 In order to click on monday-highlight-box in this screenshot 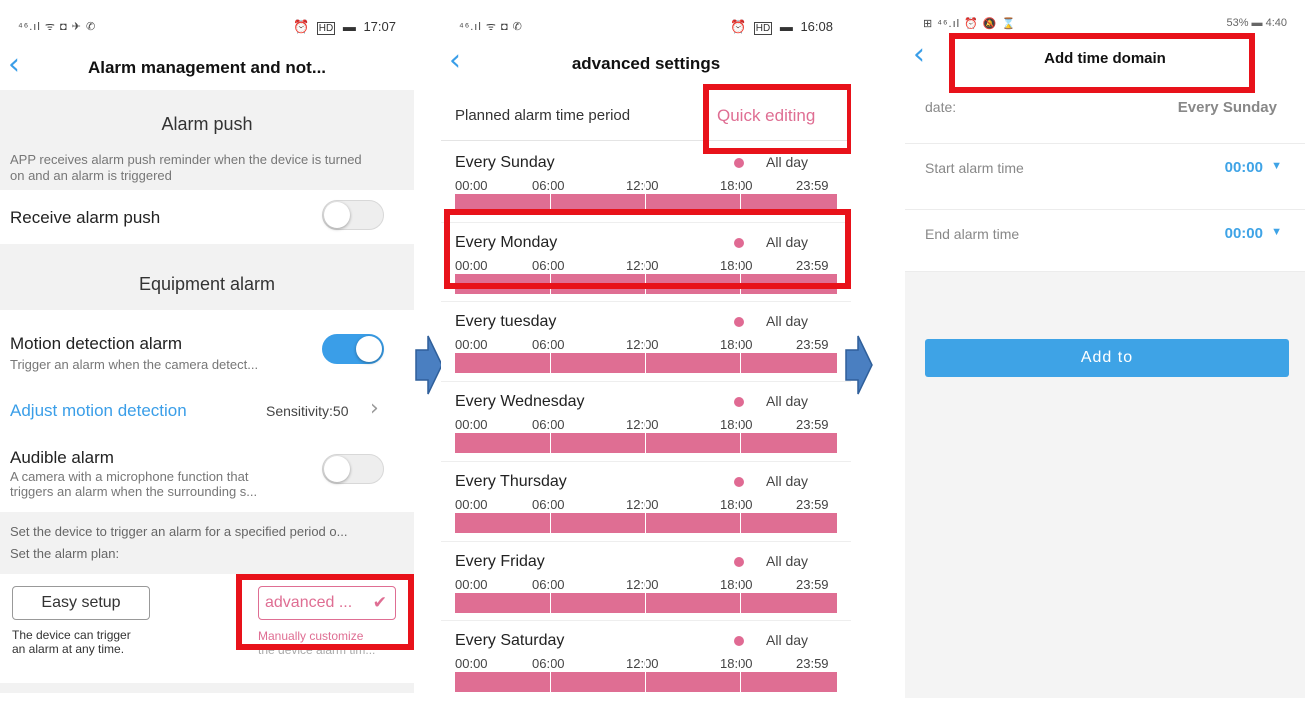, I will do `click(647, 249)`.